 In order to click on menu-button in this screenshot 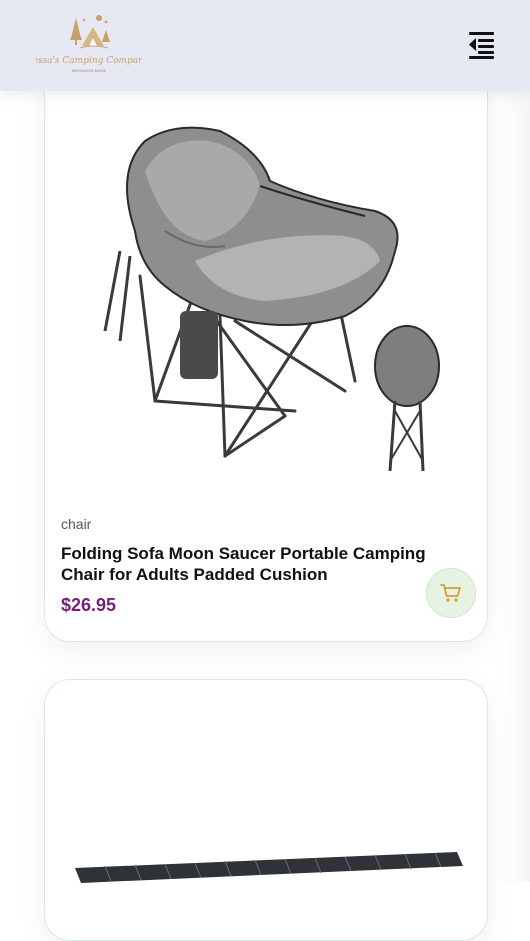, I will do `click(481, 45)`.